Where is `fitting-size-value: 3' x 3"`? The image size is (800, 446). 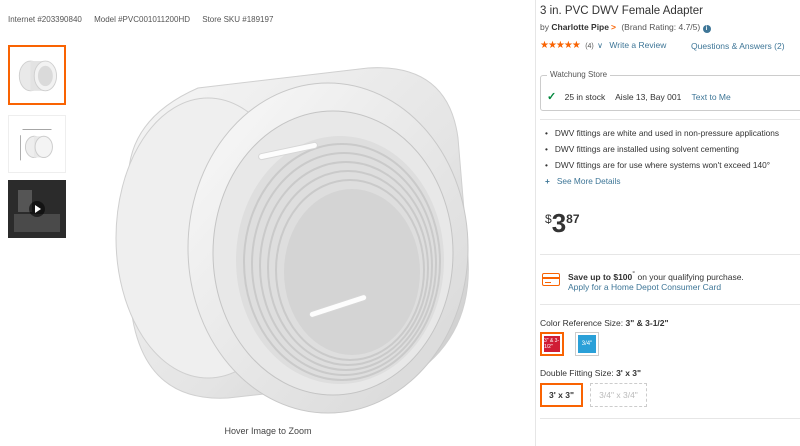 fitting-size-value: 3' x 3" is located at coordinates (629, 373).